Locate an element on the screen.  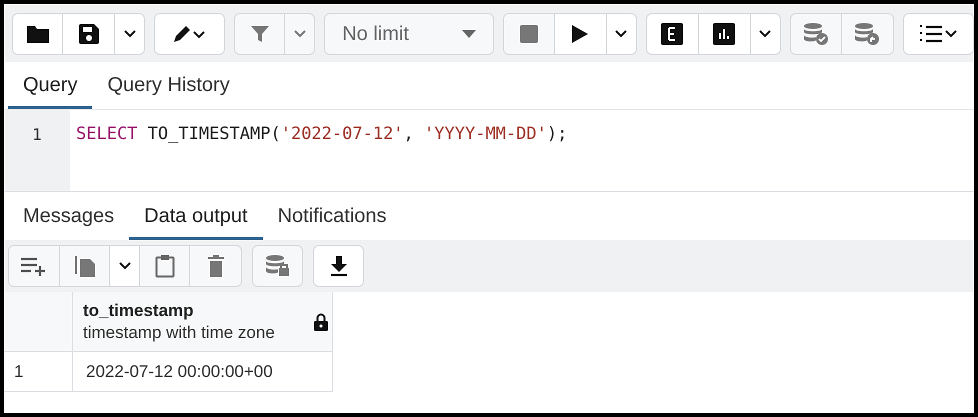
download-icon is located at coordinates (338, 266).